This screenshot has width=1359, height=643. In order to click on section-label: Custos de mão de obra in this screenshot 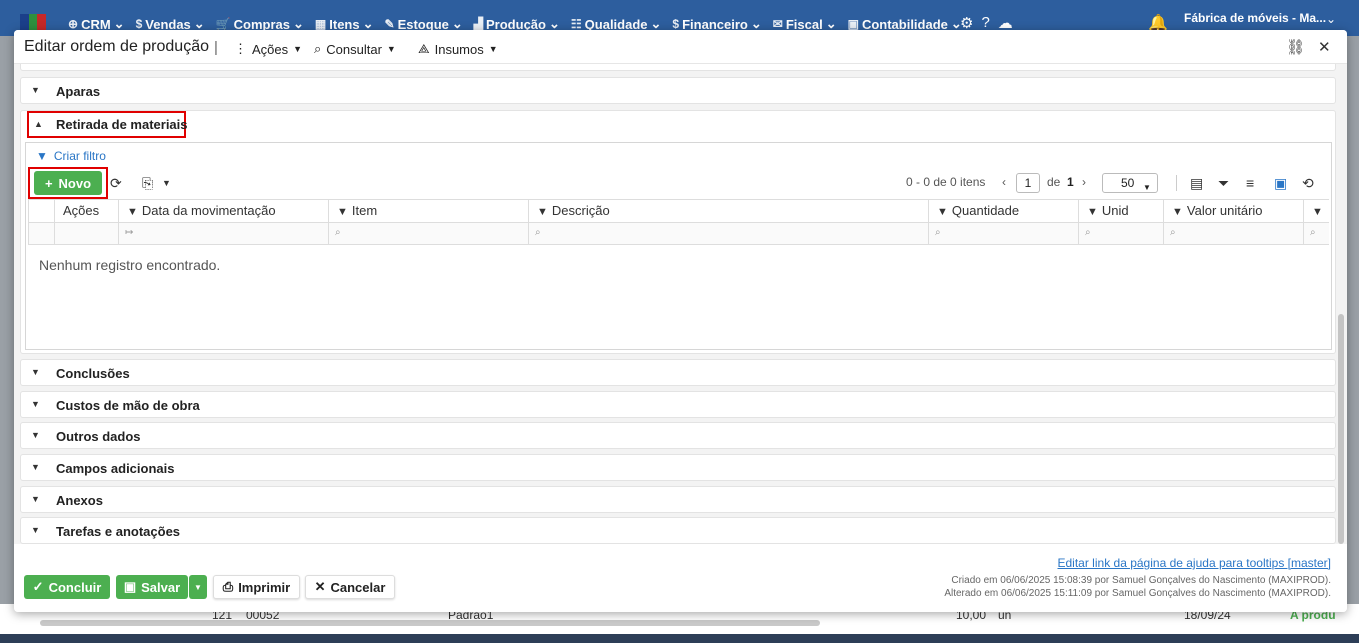, I will do `click(128, 405)`.